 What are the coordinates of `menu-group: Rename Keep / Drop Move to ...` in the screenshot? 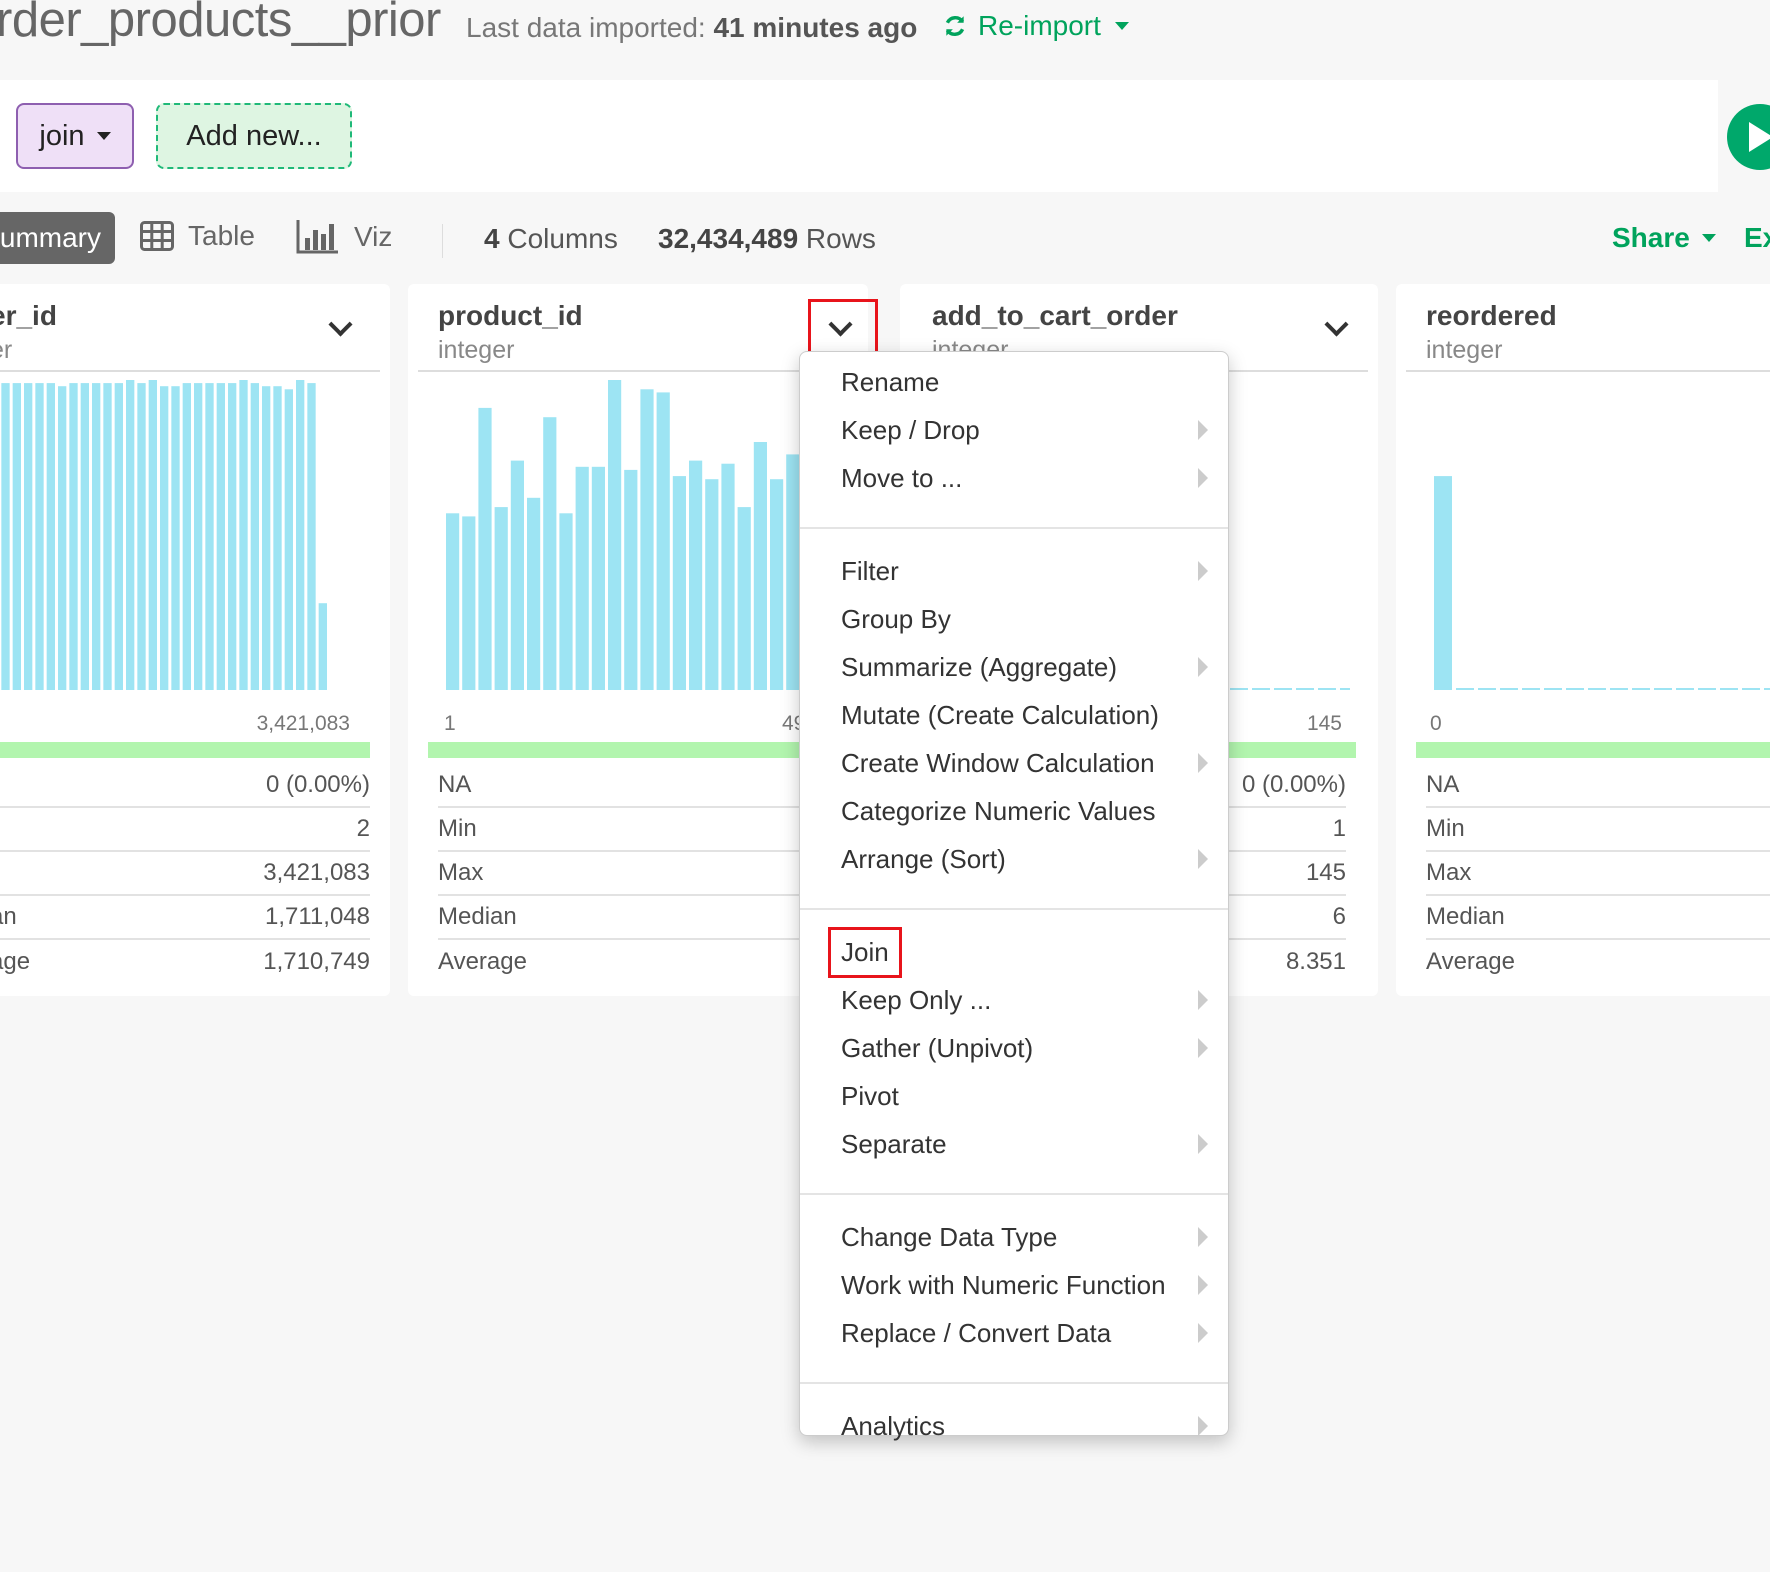 It's located at (1014, 439).